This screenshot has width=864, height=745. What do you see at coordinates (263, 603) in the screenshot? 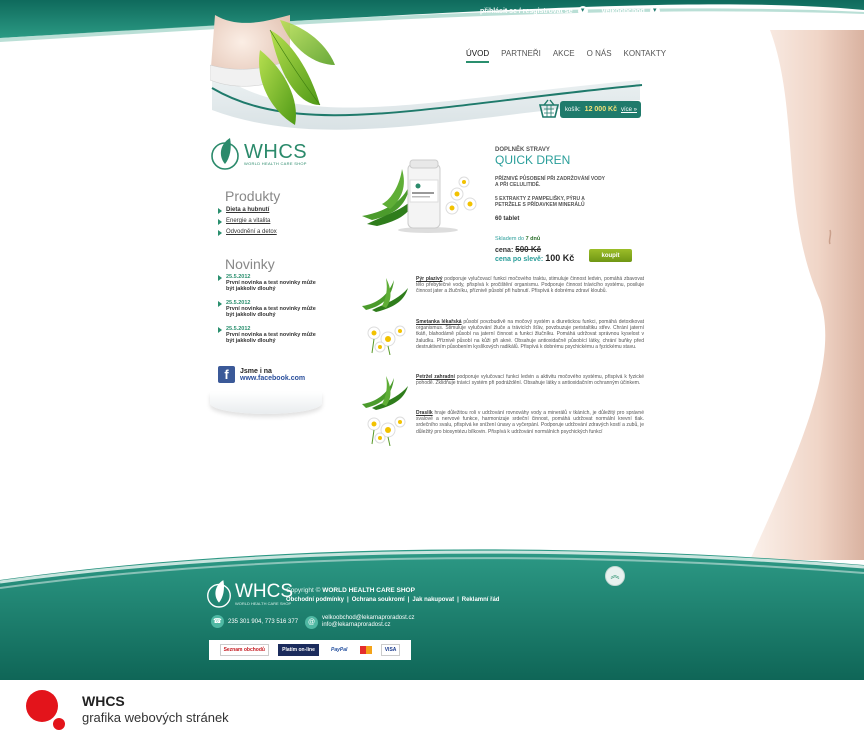
I see `footer-logo-subtitle: WORLD HEALTH CARE SHOP` at bounding box center [263, 603].